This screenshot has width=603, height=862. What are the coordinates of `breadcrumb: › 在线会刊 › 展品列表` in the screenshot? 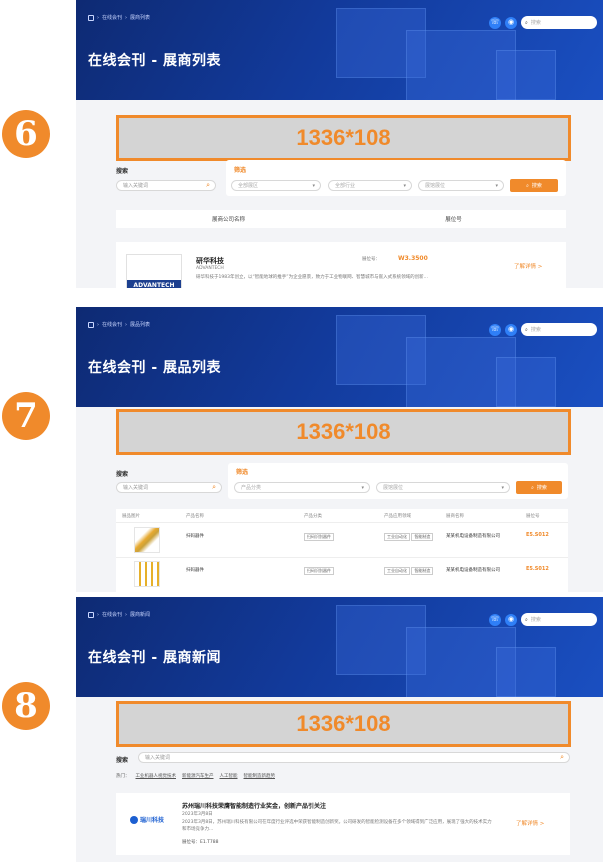 It's located at (119, 324).